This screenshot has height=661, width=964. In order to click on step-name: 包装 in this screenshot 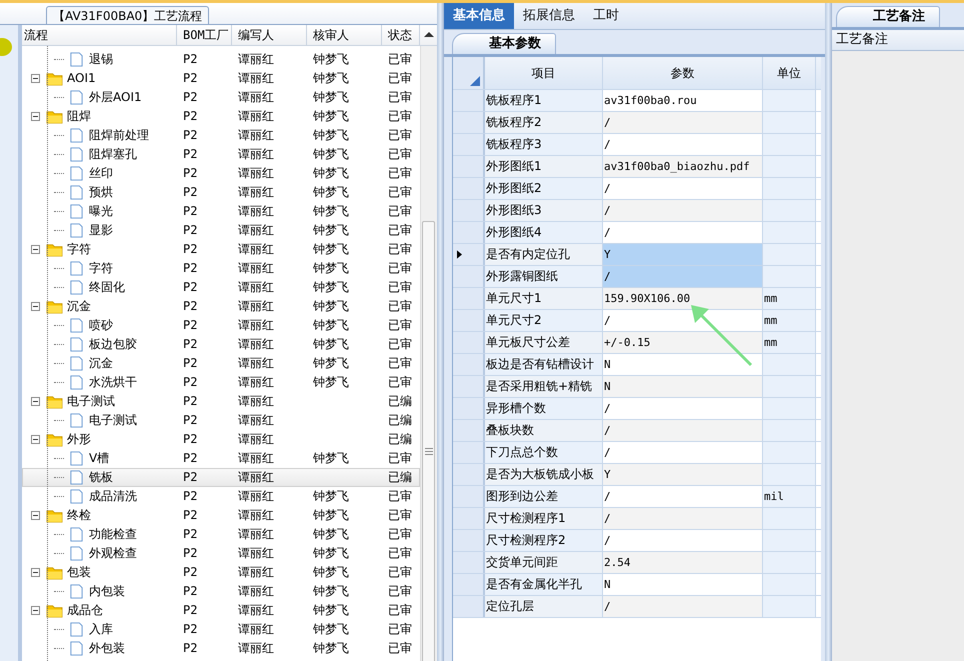, I will do `click(79, 572)`.